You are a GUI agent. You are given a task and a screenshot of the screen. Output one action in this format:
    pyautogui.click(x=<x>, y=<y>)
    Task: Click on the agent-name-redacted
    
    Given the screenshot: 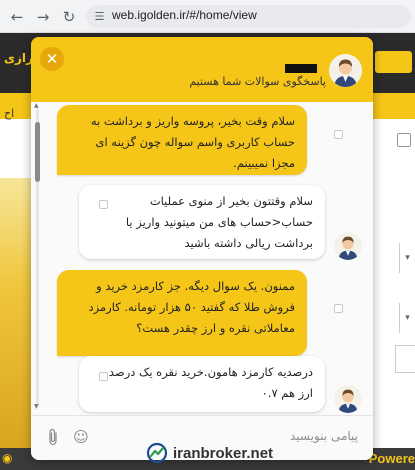 What is the action you would take?
    pyautogui.click(x=301, y=68)
    